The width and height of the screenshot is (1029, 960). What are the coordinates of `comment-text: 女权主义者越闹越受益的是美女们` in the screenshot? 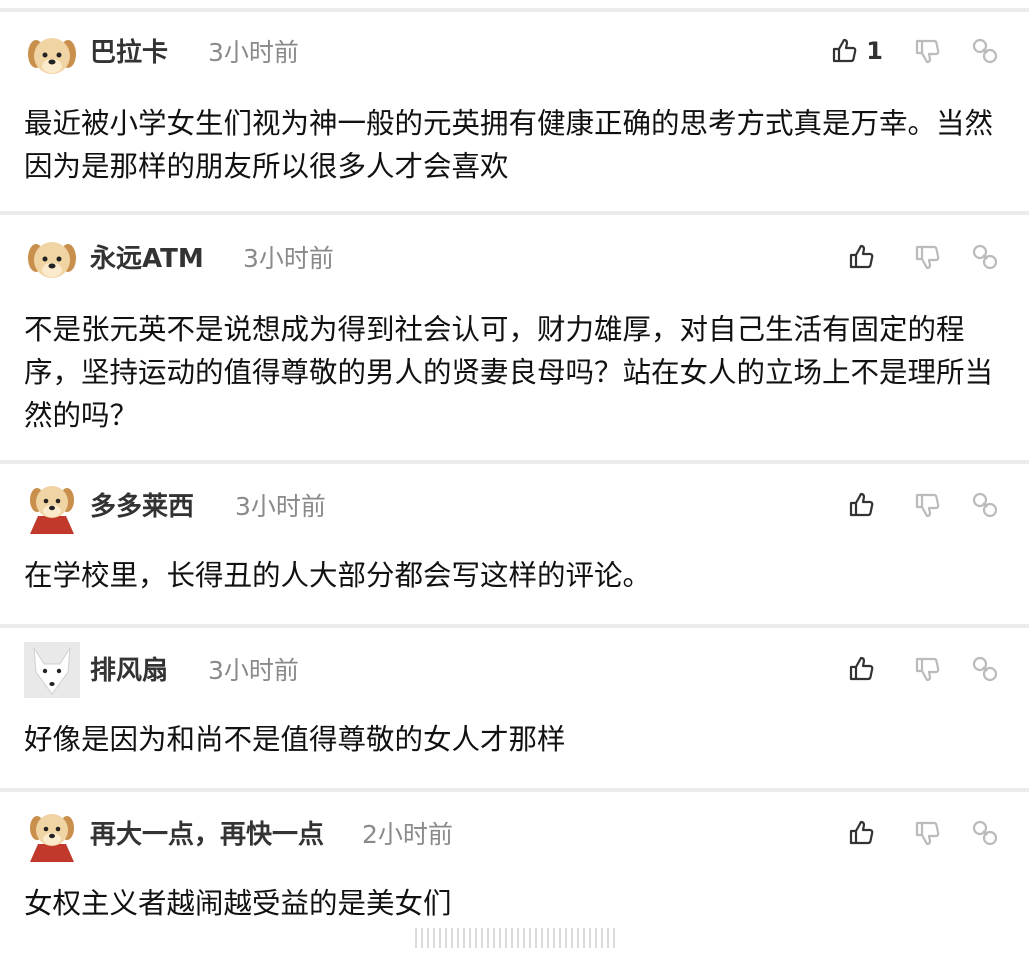 It's located at (238, 903).